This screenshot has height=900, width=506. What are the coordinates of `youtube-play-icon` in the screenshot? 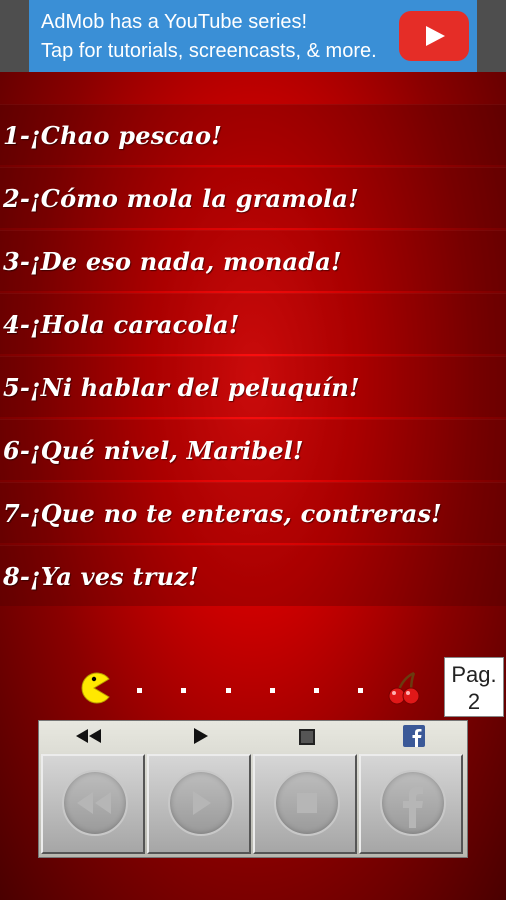 It's located at (434, 36).